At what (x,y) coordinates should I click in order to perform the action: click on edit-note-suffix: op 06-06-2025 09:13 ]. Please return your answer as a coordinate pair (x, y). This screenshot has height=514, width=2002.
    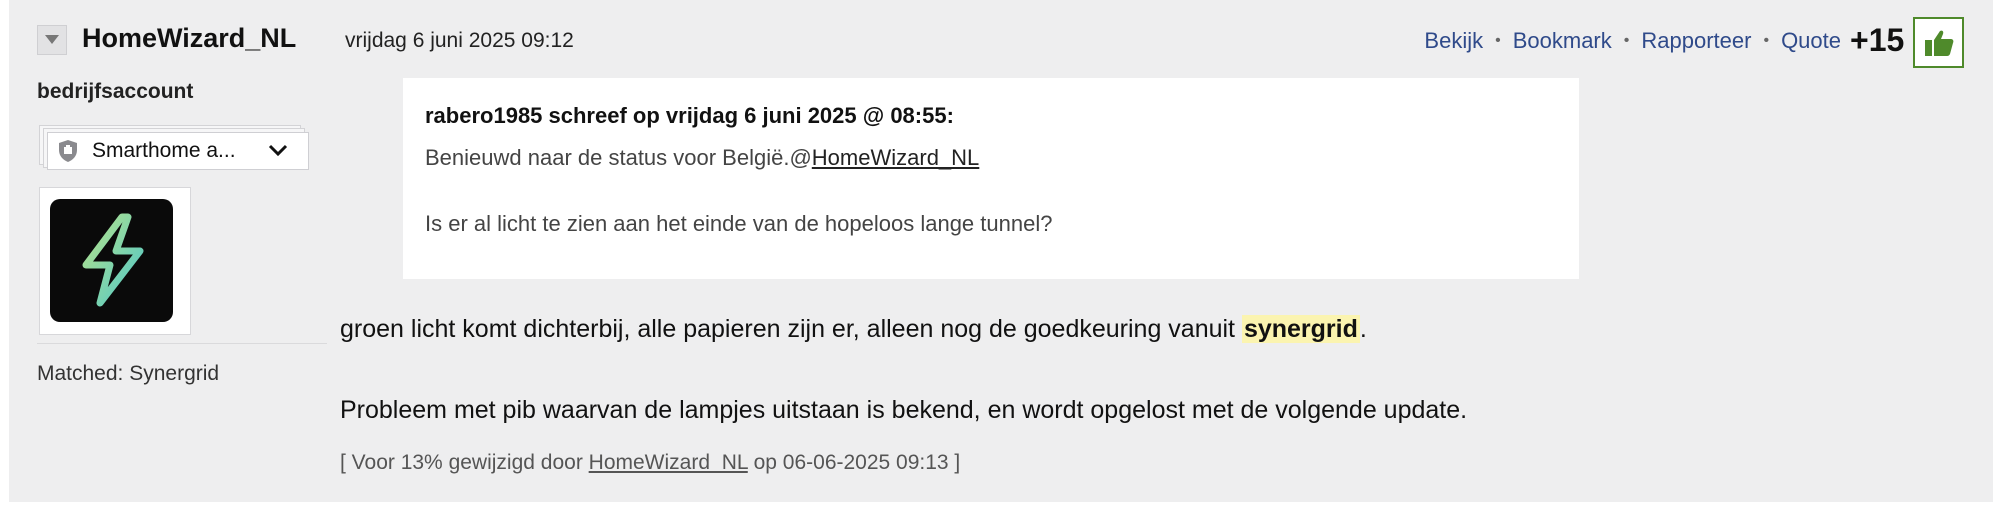
    Looking at the image, I should click on (854, 462).